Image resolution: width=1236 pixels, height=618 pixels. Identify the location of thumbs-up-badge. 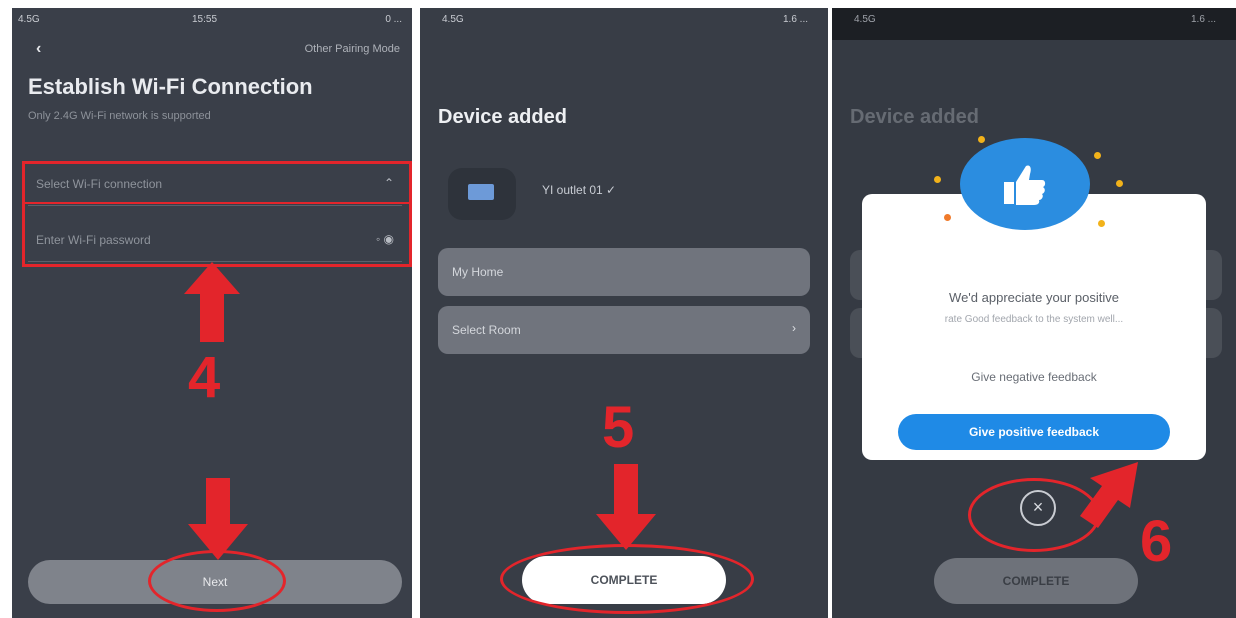
(1025, 184).